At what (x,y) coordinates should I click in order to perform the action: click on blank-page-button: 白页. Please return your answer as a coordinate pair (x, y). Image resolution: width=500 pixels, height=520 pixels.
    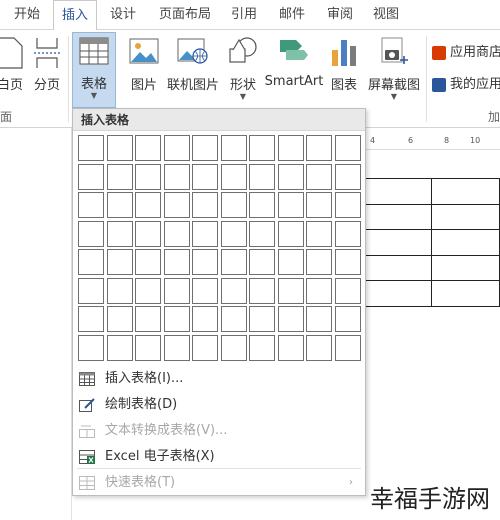
    Looking at the image, I should click on (14, 68).